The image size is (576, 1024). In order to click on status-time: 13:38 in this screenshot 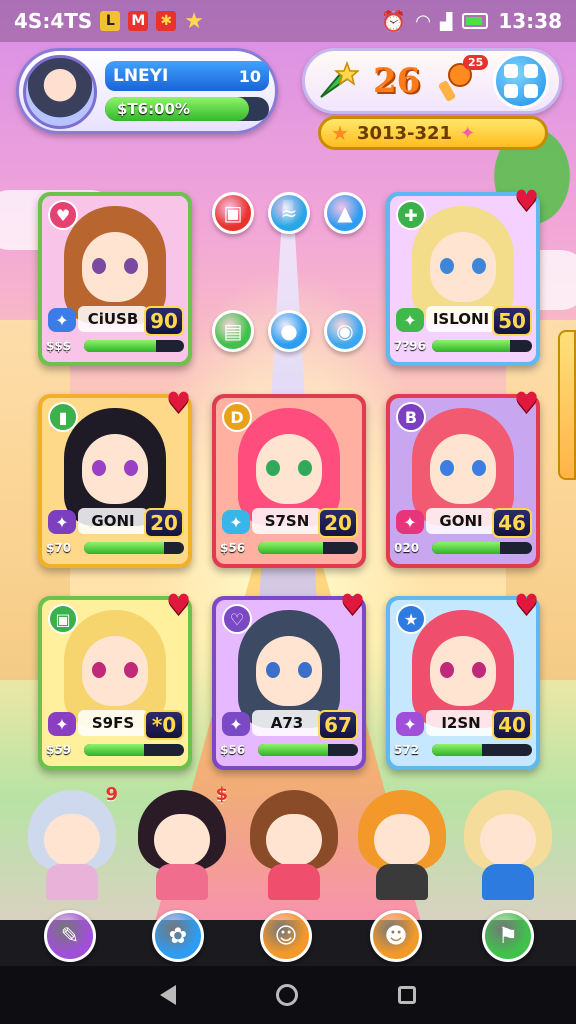, I will do `click(530, 21)`.